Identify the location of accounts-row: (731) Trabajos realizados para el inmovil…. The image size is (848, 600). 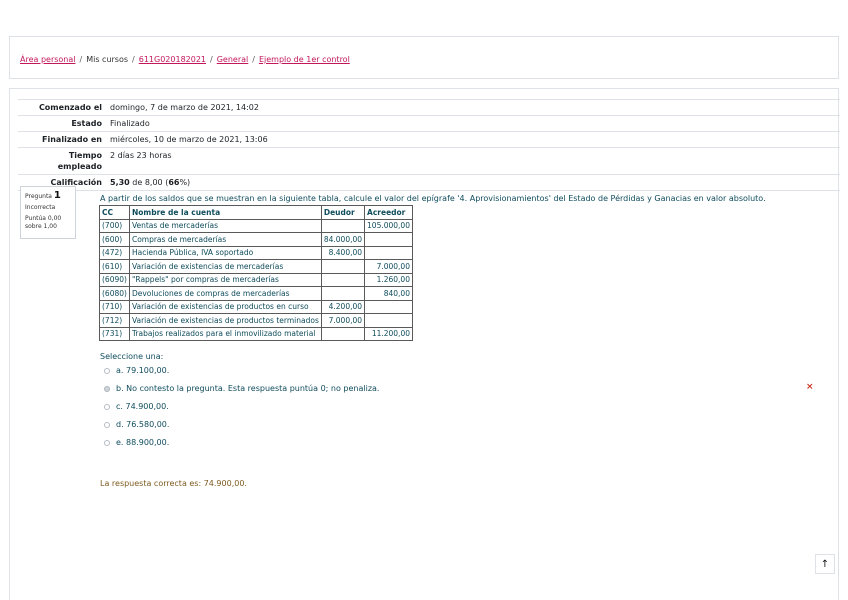
(256, 333).